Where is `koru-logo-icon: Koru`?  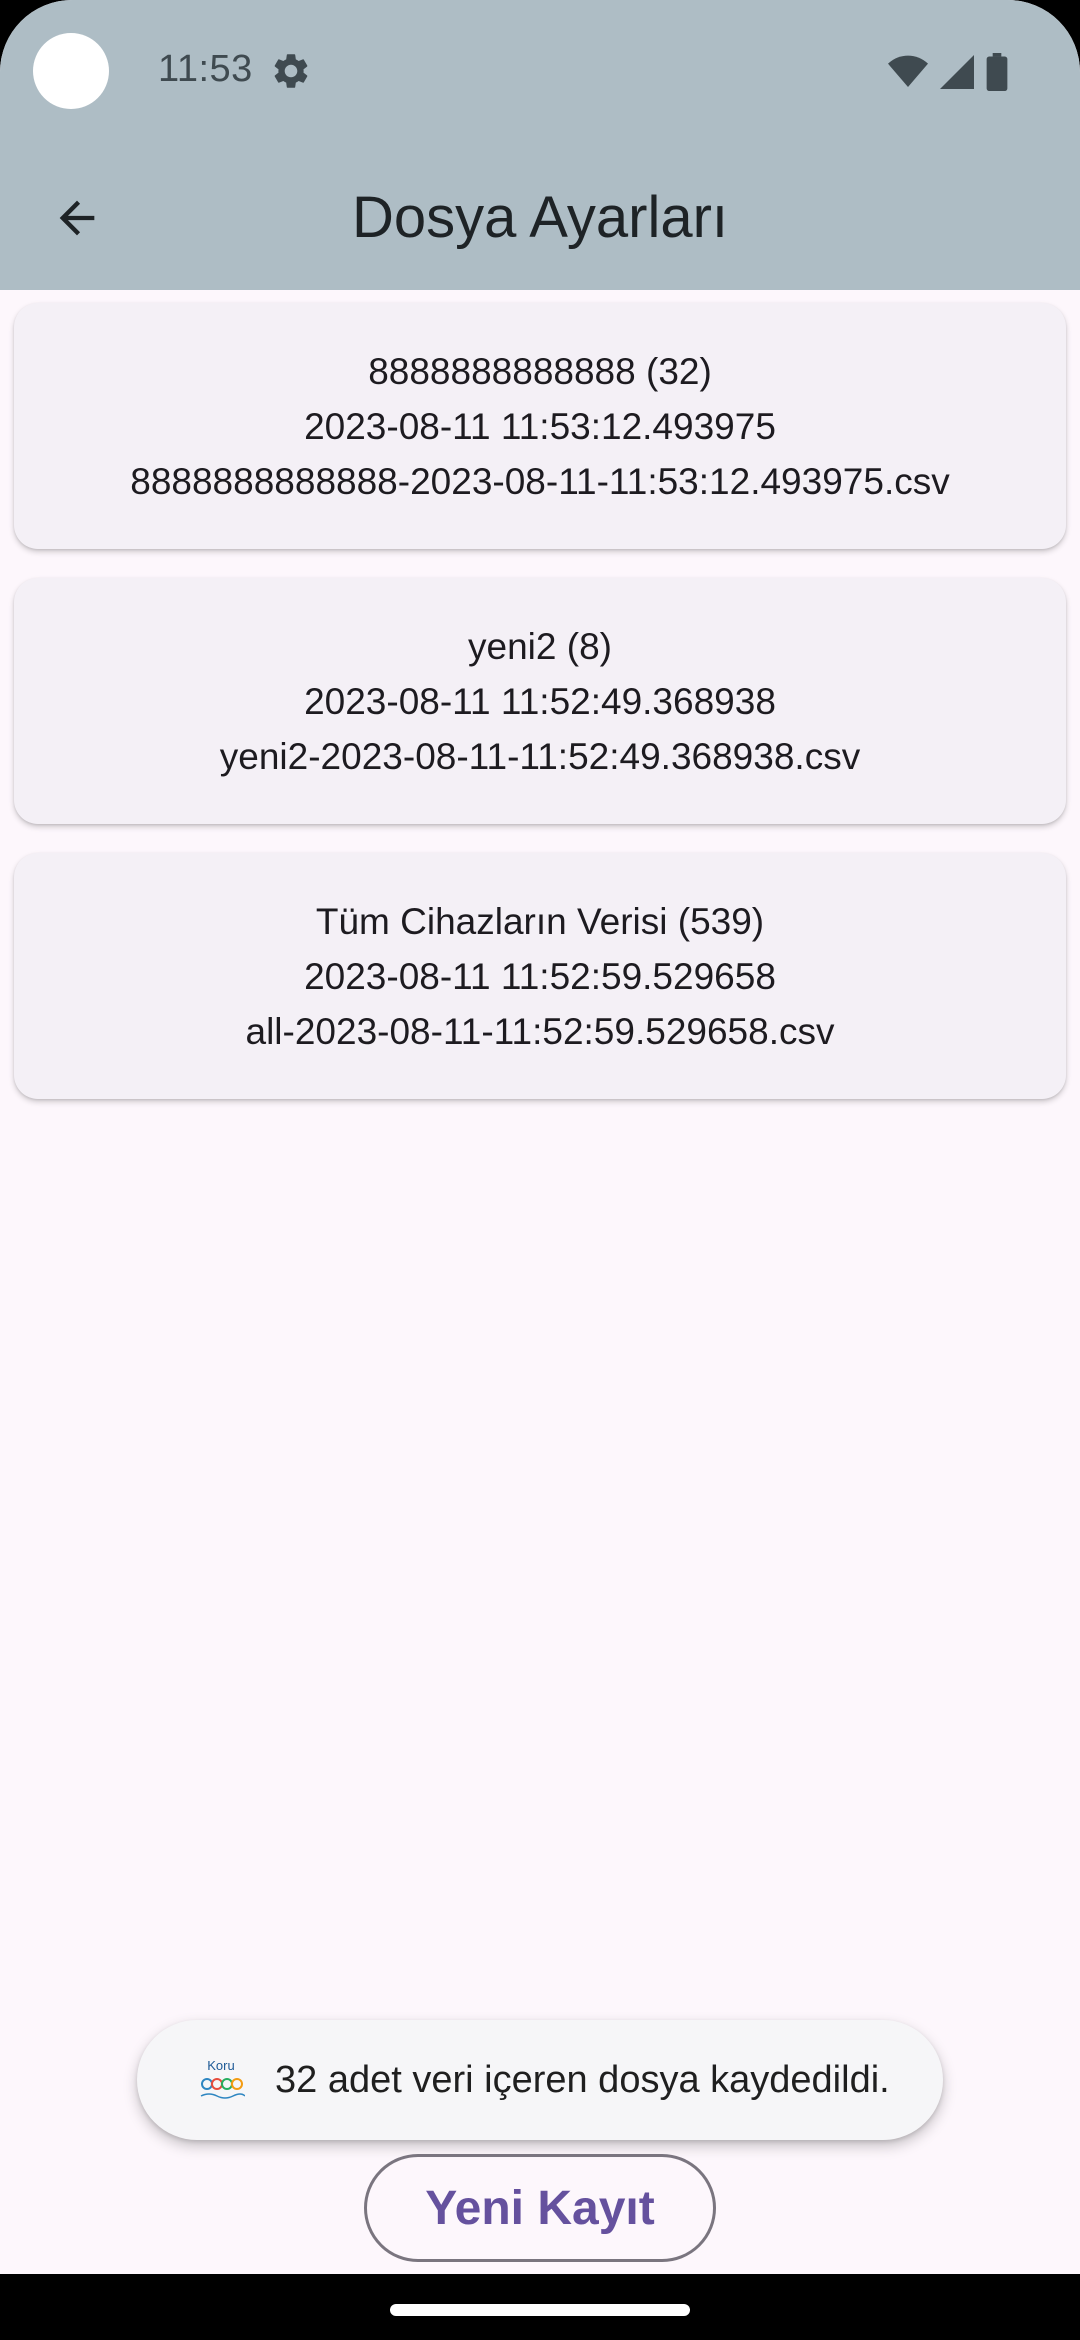 koru-logo-icon: Koru is located at coordinates (223, 2078).